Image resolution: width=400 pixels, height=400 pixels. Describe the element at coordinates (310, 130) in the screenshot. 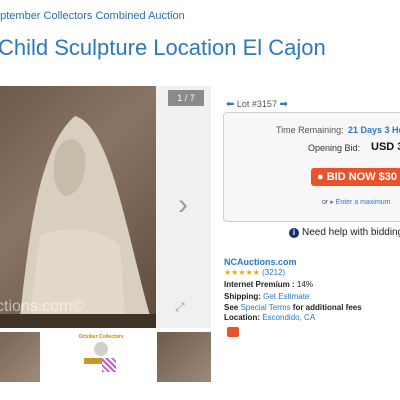

I see `time-remaining-label: Time Remaining:` at that location.